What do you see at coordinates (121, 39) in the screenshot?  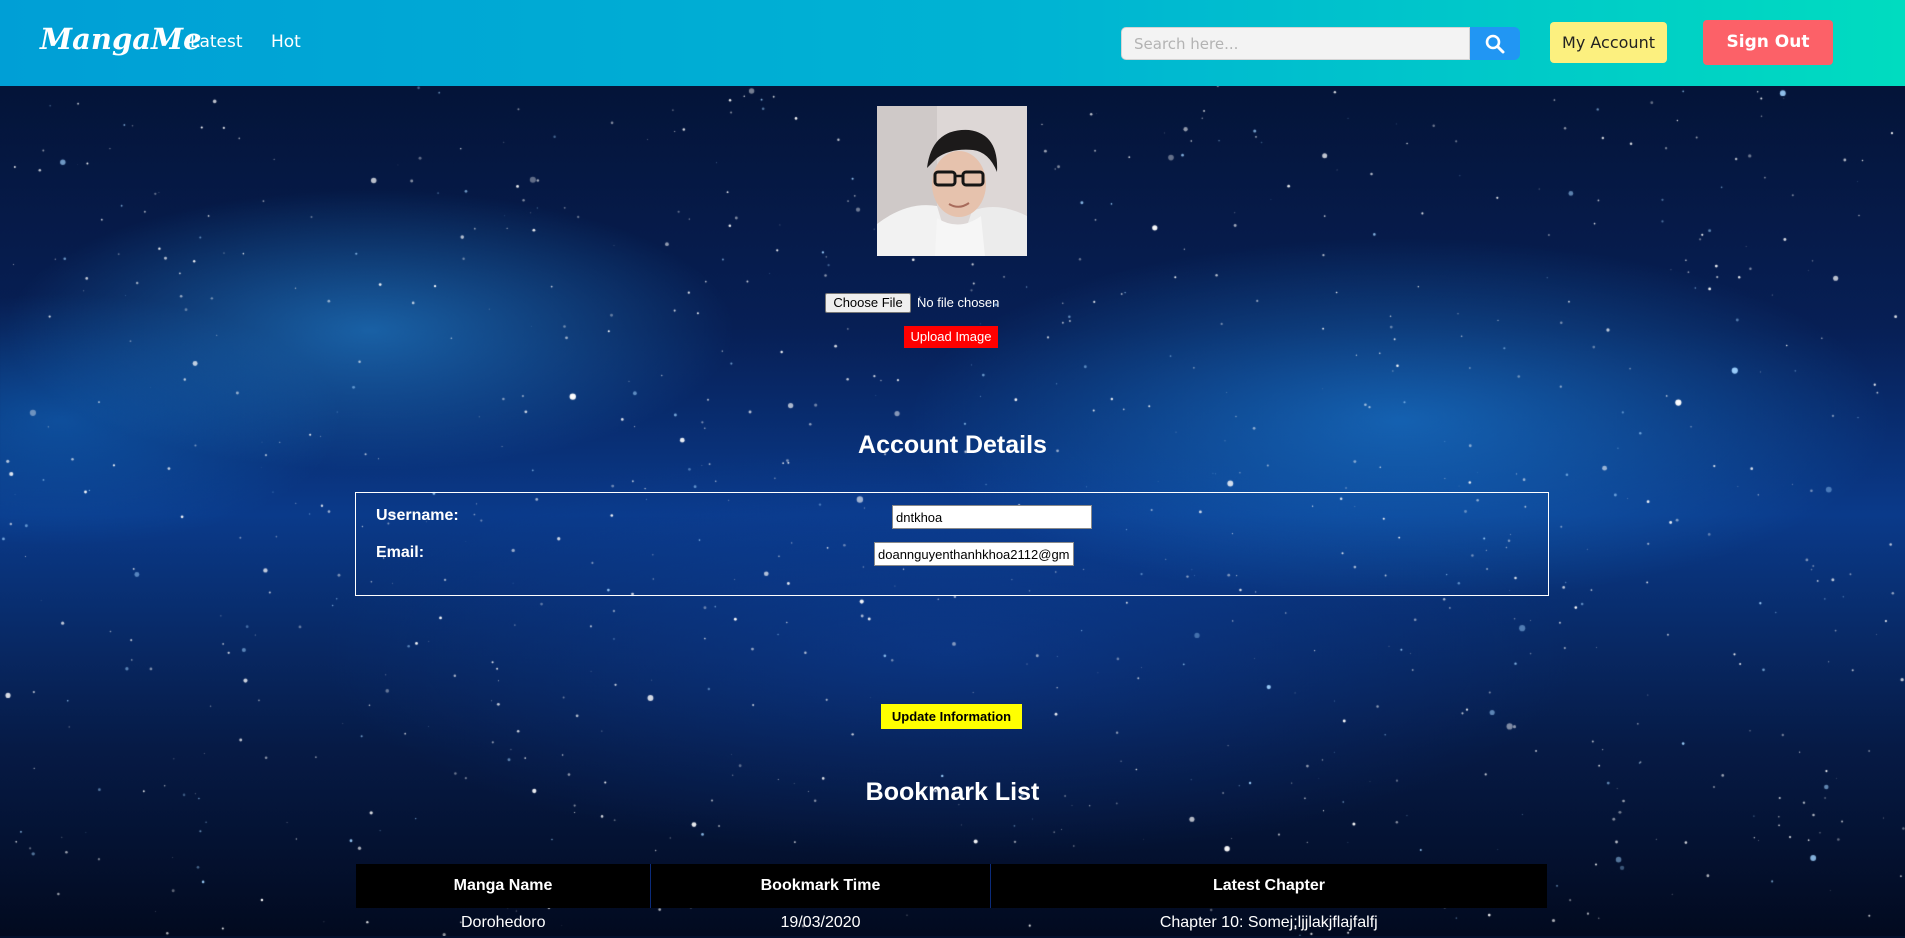 I see `site-logo: MangaMe` at bounding box center [121, 39].